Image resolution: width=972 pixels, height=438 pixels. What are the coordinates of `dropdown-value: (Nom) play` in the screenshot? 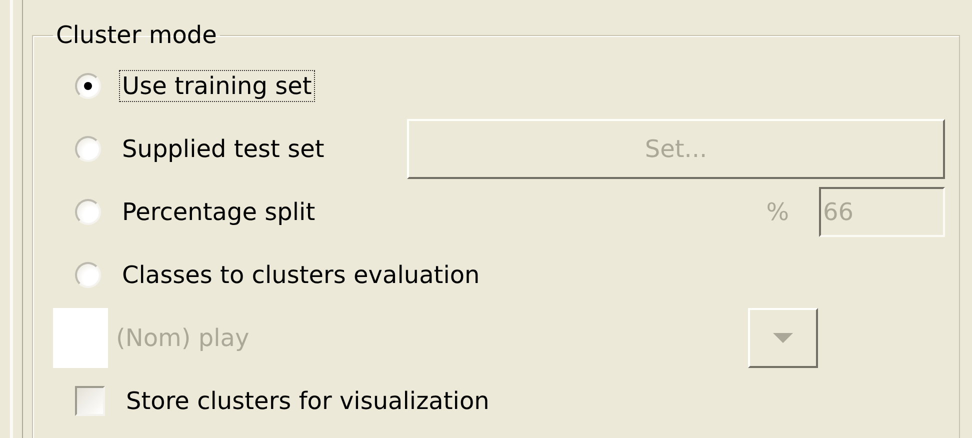 It's located at (183, 338).